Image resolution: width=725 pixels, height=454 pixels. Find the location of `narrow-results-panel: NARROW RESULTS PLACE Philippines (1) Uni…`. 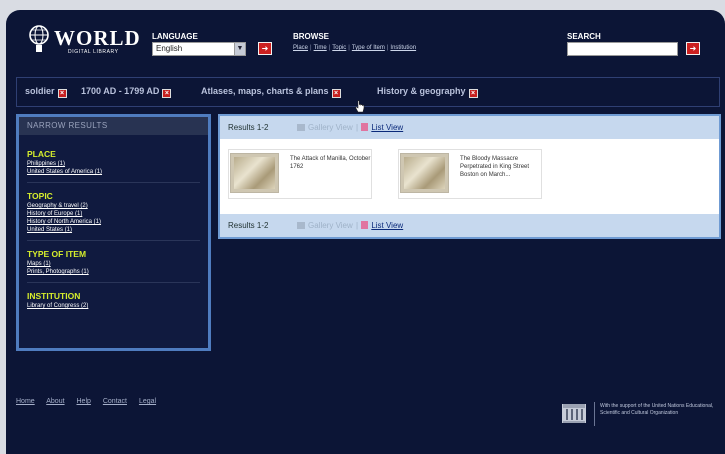

narrow-results-panel: NARROW RESULTS PLACE Philippines (1) Uni… is located at coordinates (113, 232).